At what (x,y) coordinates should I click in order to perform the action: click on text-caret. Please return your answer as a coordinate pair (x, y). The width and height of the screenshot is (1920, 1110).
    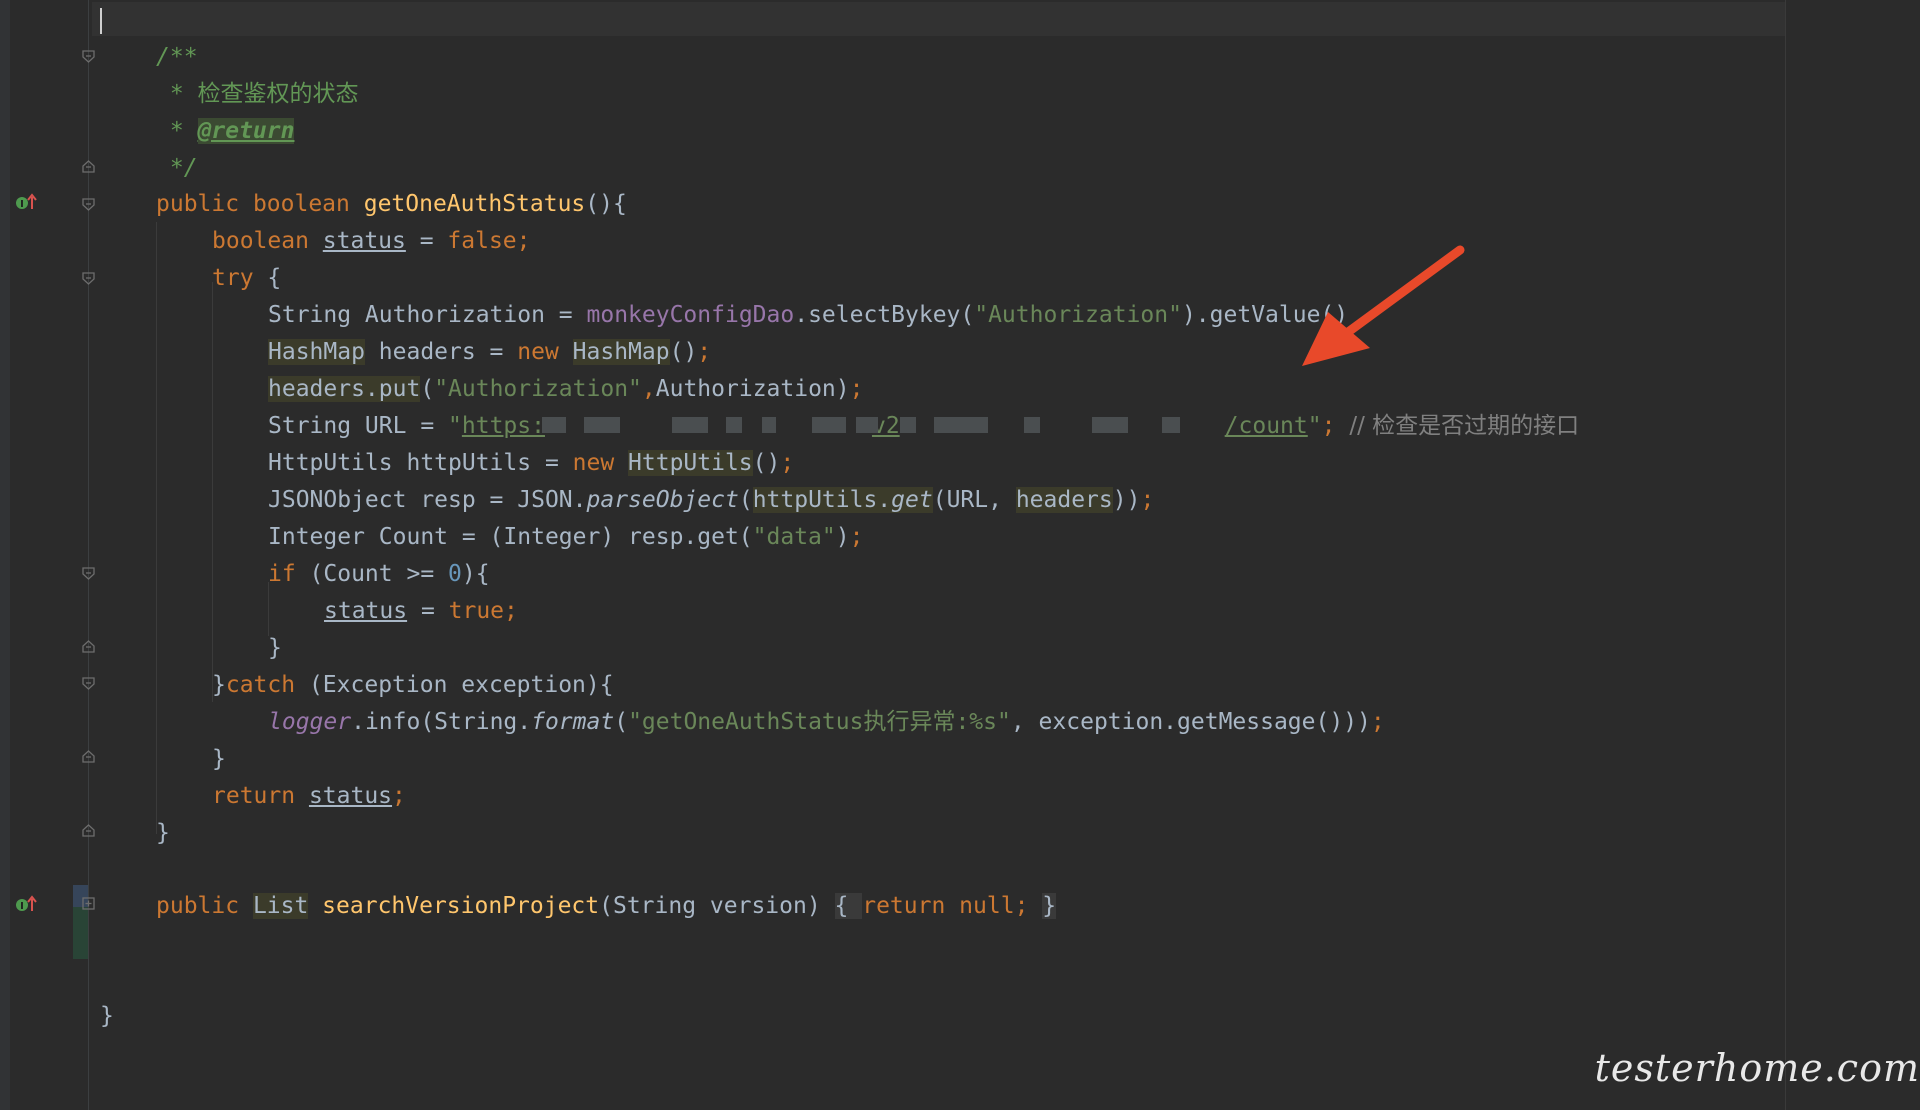
    Looking at the image, I should click on (101, 21).